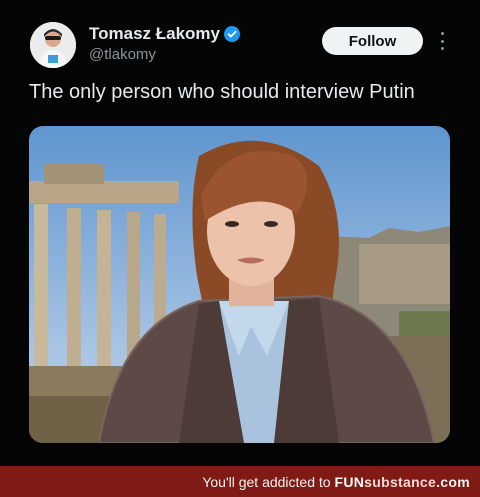  What do you see at coordinates (232, 34) in the screenshot?
I see `verified-badge-icon` at bounding box center [232, 34].